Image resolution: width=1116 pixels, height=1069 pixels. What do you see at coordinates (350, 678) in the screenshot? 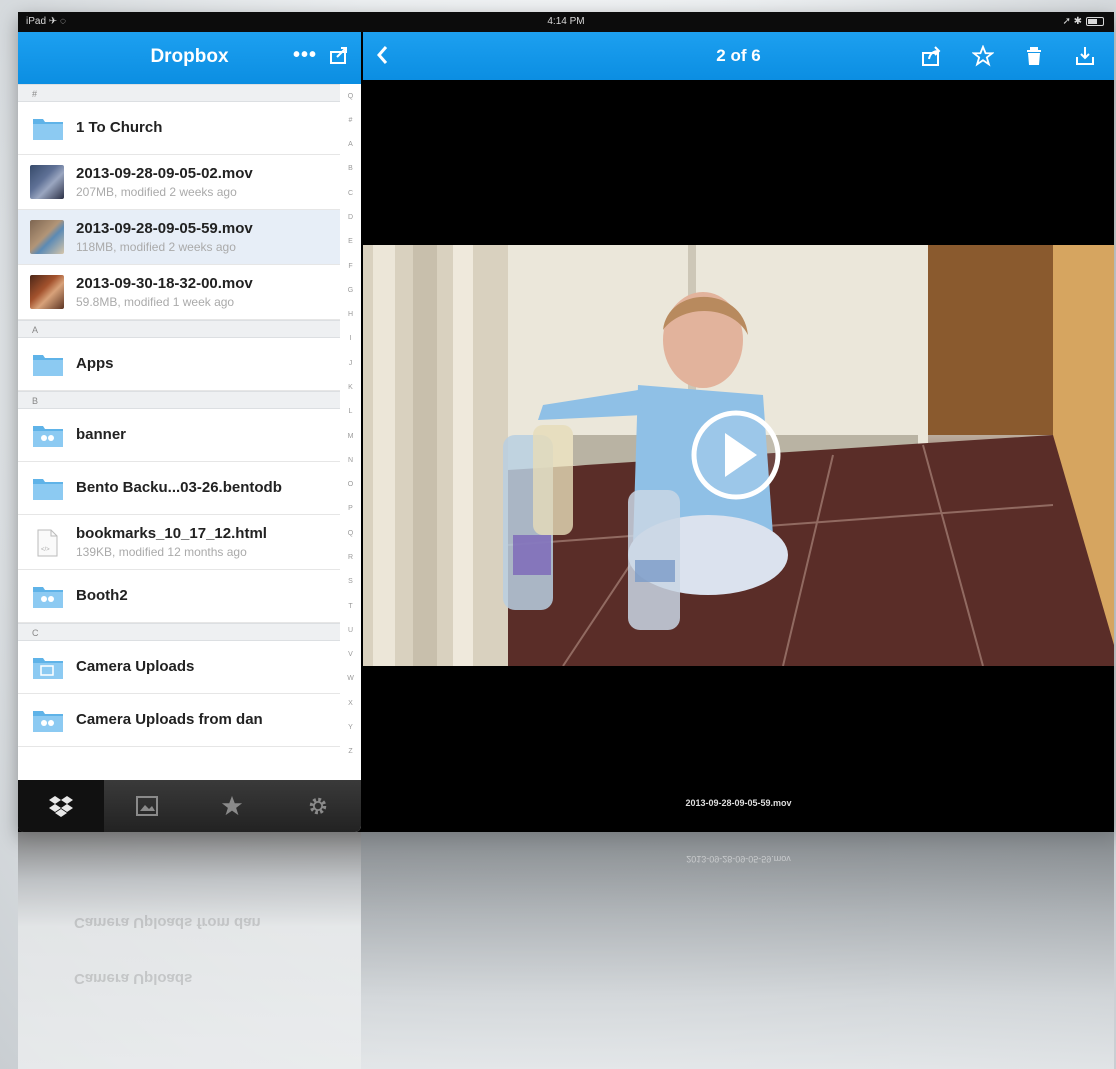
I see `index-letter: W` at bounding box center [350, 678].